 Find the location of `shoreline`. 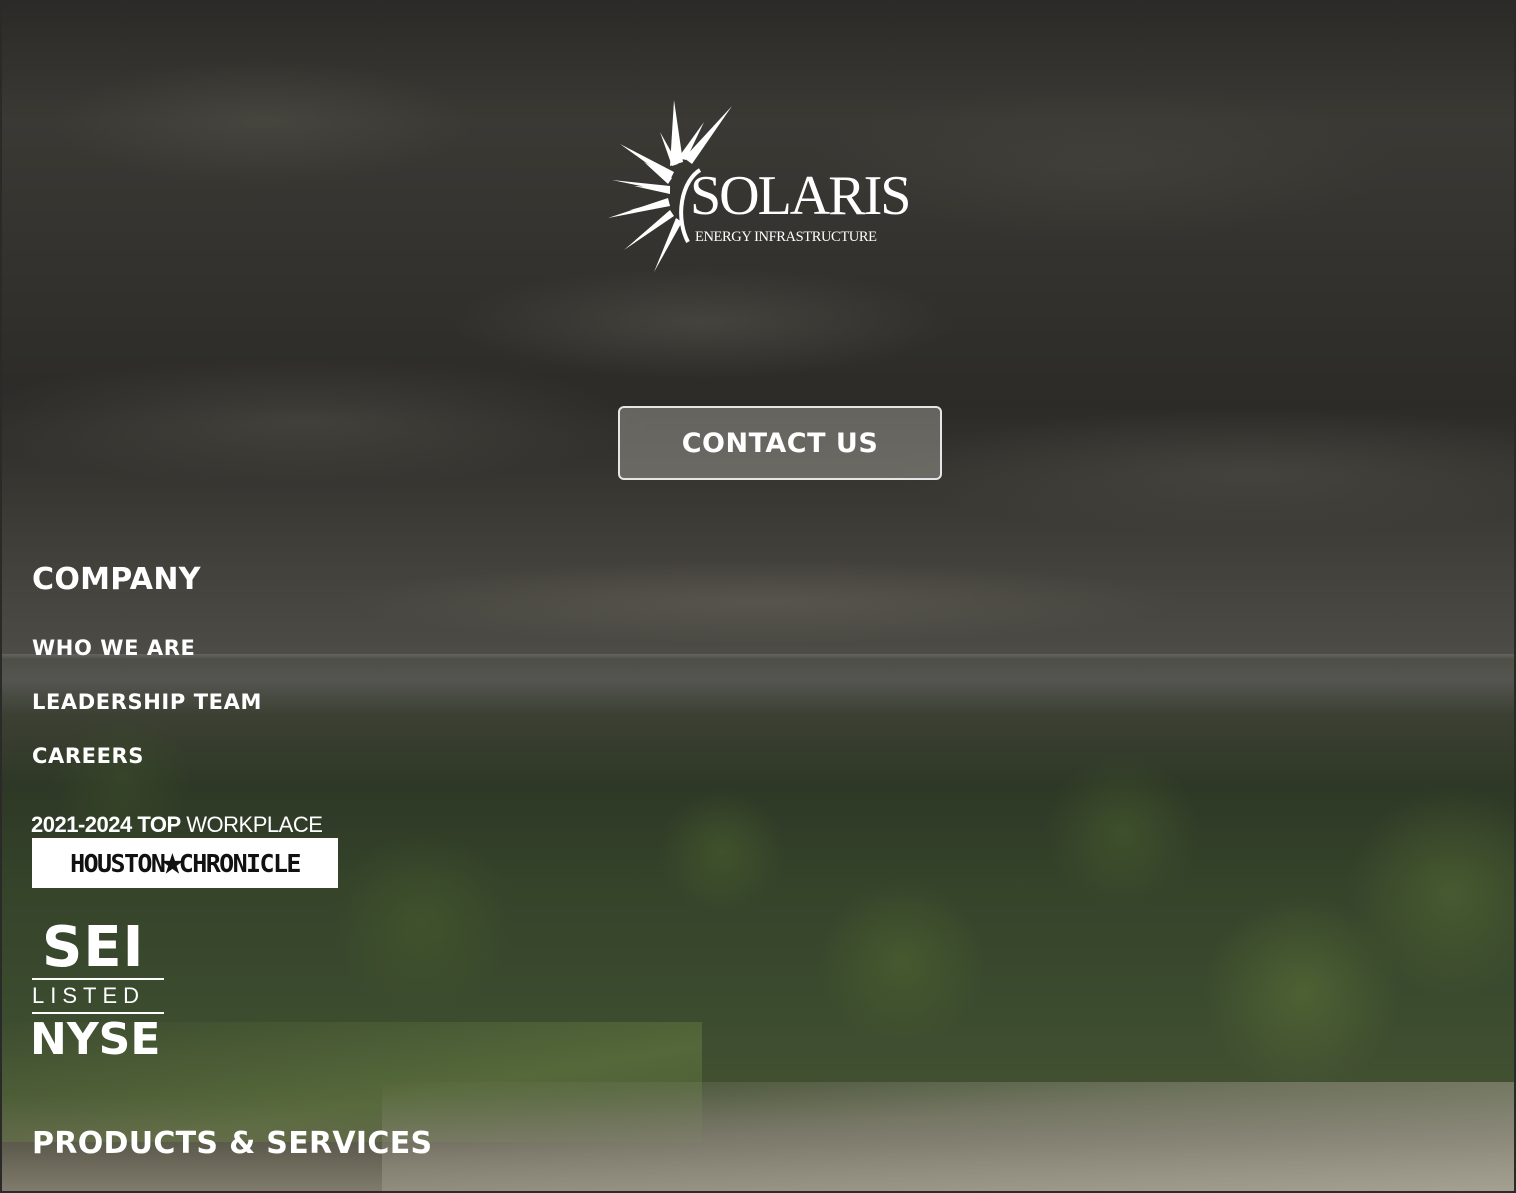

shoreline is located at coordinates (948, 1136).